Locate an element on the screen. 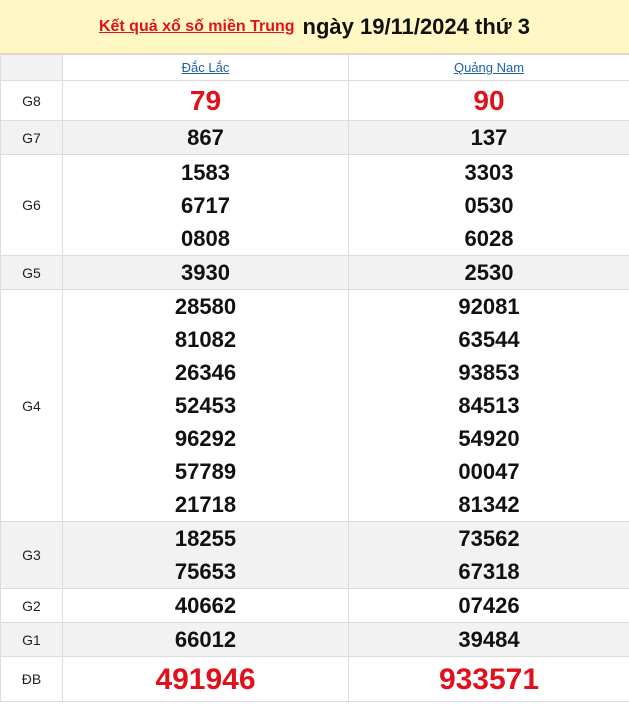  prize-row-g2: G2 40662 07426 is located at coordinates (314, 605).